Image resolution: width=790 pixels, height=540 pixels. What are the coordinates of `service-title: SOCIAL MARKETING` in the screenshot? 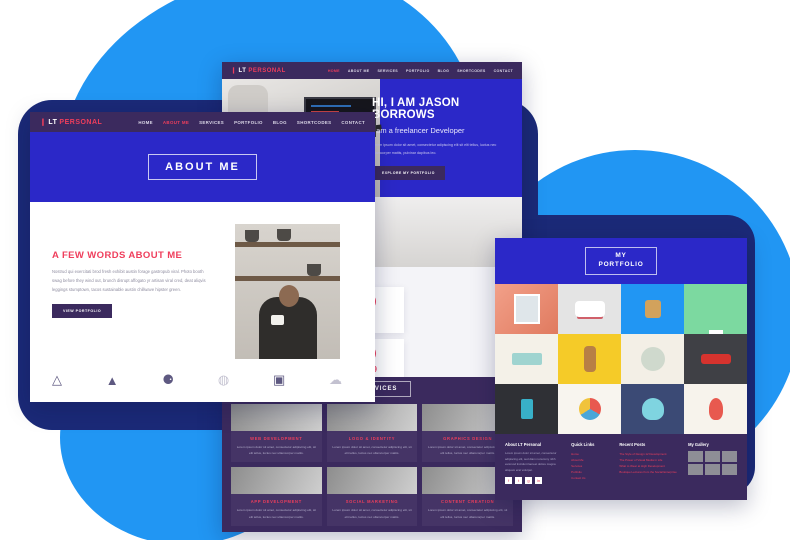 It's located at (372, 502).